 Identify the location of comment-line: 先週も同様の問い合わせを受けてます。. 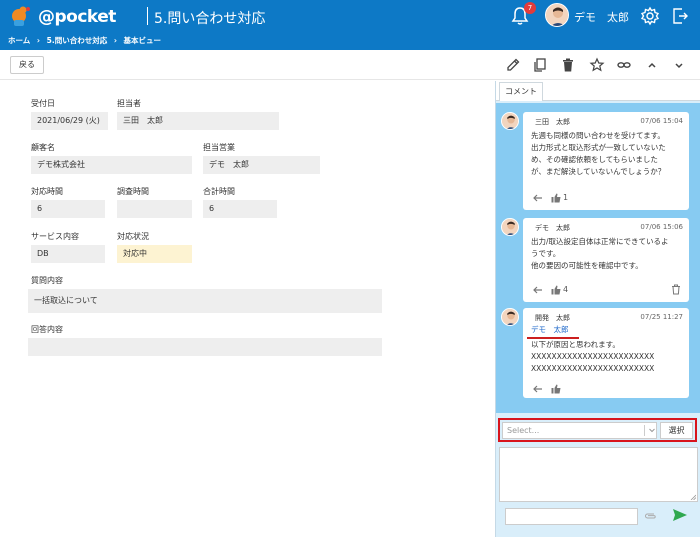
(598, 135).